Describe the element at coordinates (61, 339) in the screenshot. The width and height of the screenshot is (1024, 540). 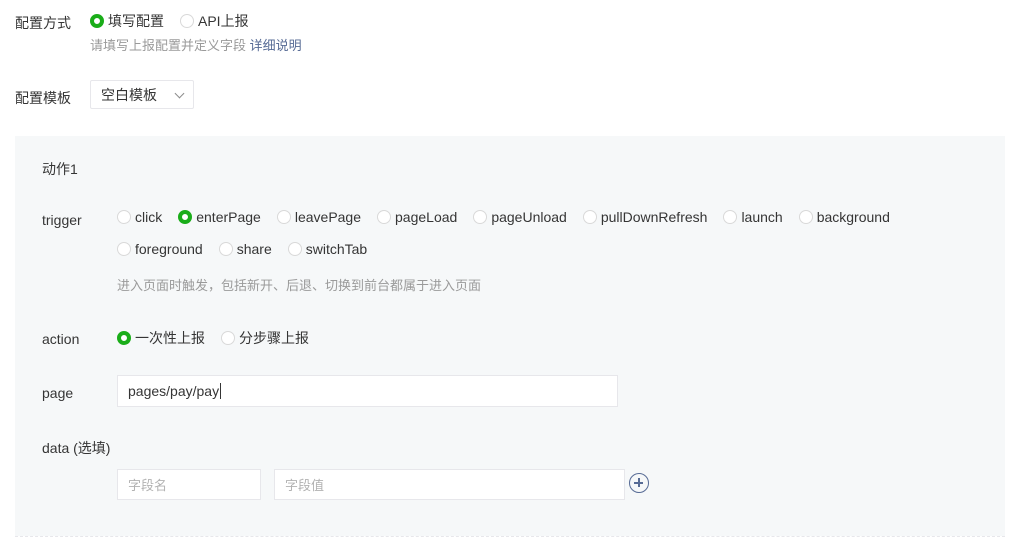
I see `action-label: action` at that location.